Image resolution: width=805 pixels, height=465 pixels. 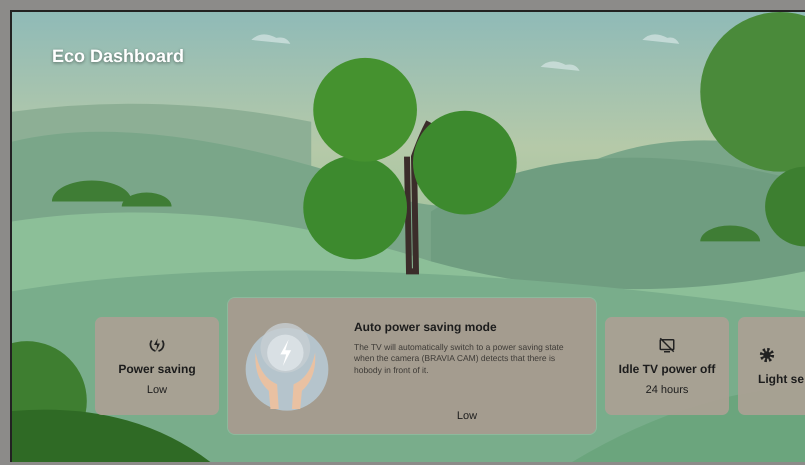 I want to click on setting-card: Light se, so click(x=771, y=366).